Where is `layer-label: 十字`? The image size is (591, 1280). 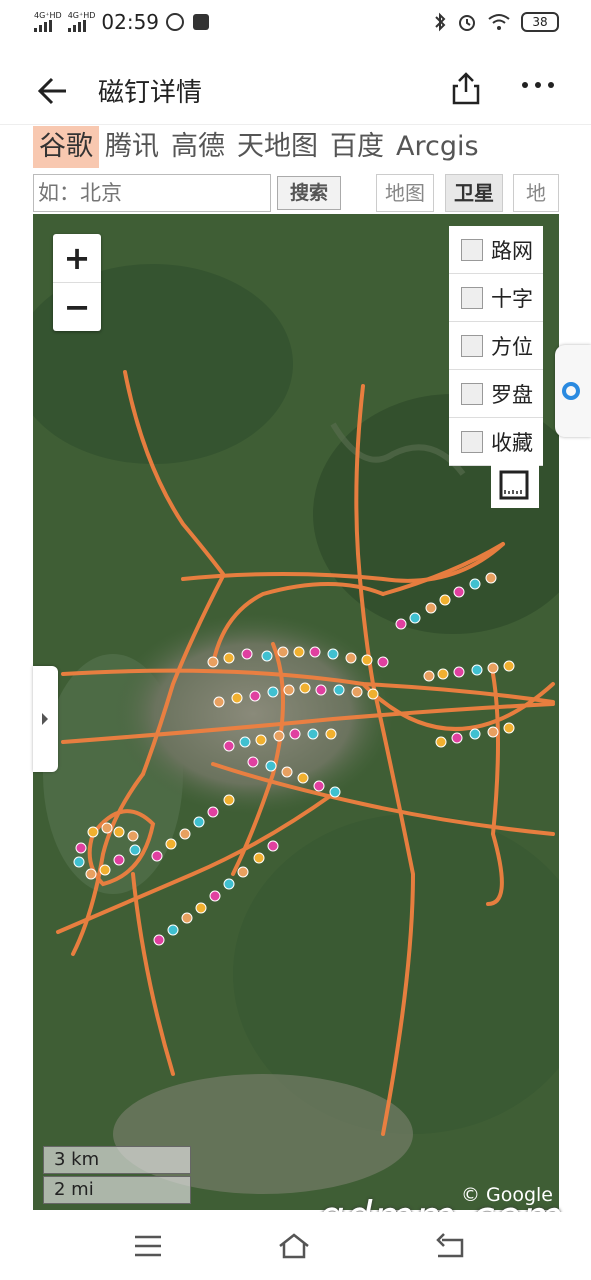
layer-label: 十字 is located at coordinates (512, 298).